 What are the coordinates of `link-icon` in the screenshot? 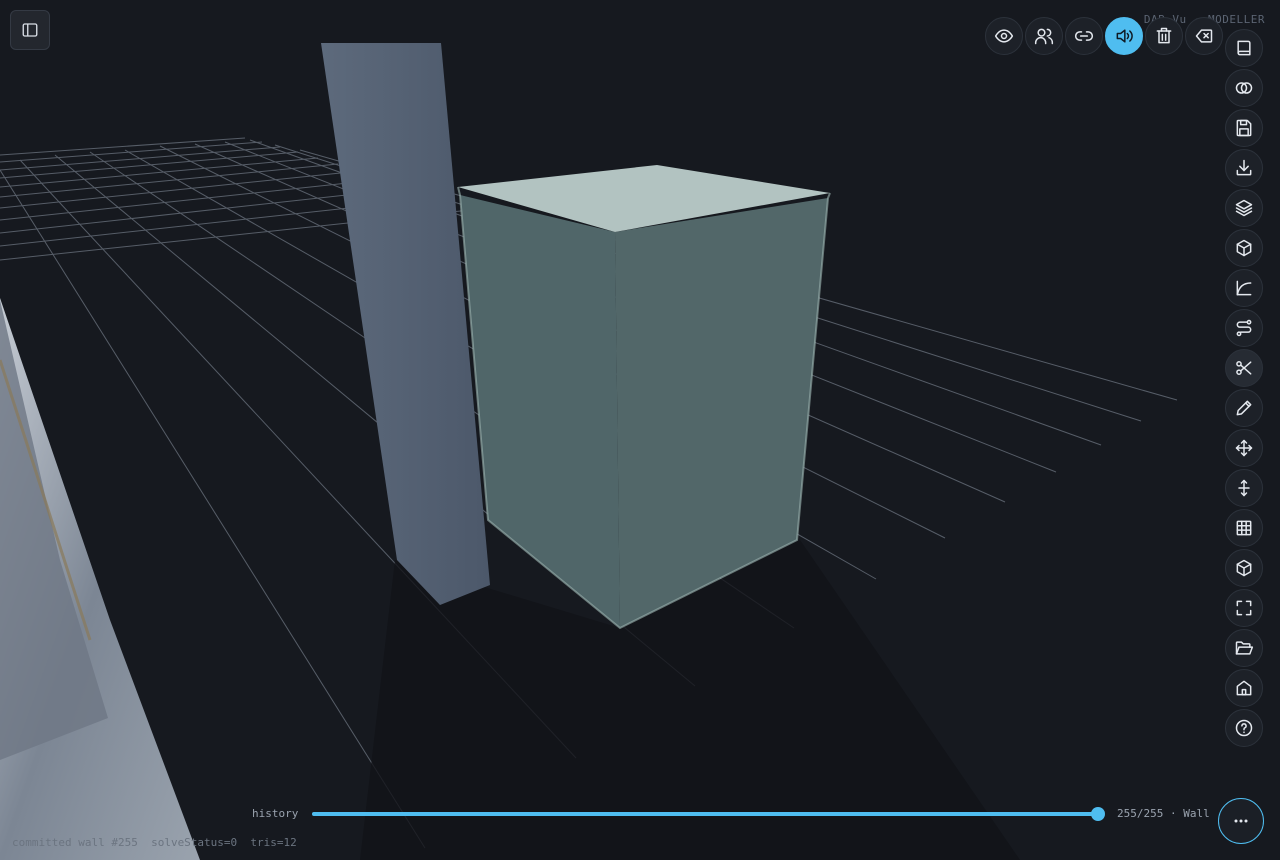 It's located at (1084, 36).